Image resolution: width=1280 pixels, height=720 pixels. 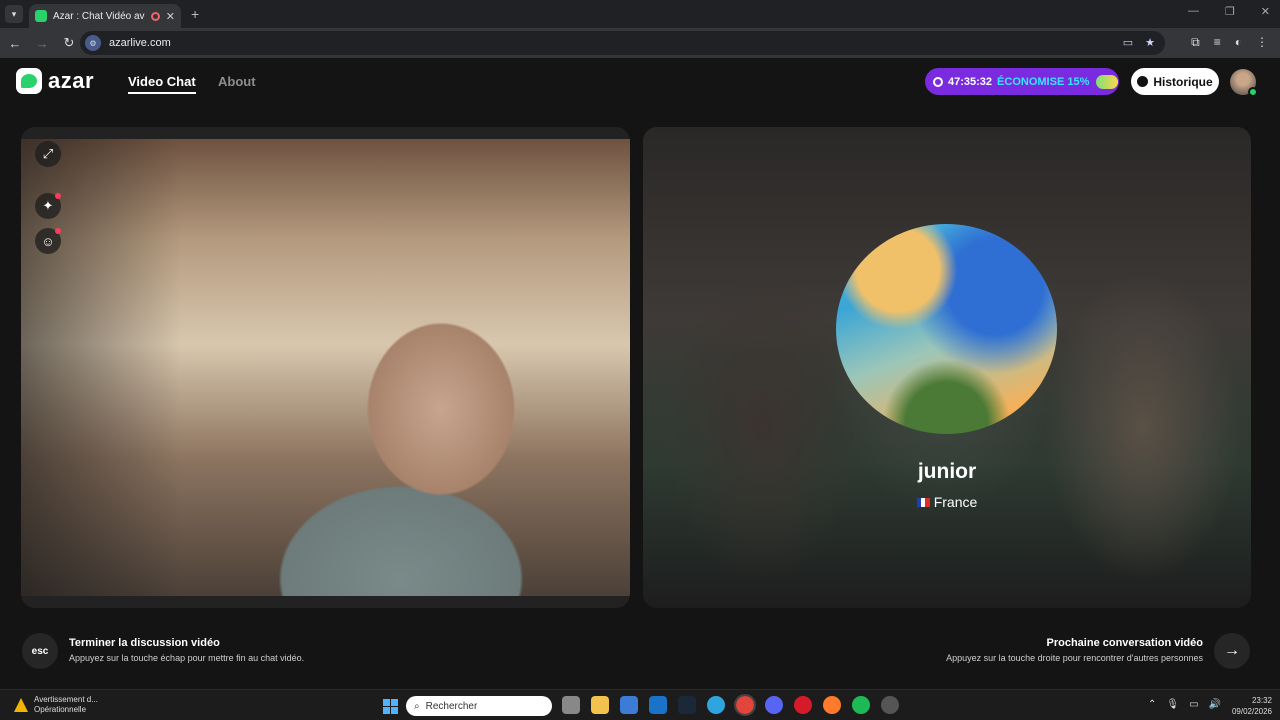 What do you see at coordinates (1107, 81) in the screenshot?
I see `gems-icon` at bounding box center [1107, 81].